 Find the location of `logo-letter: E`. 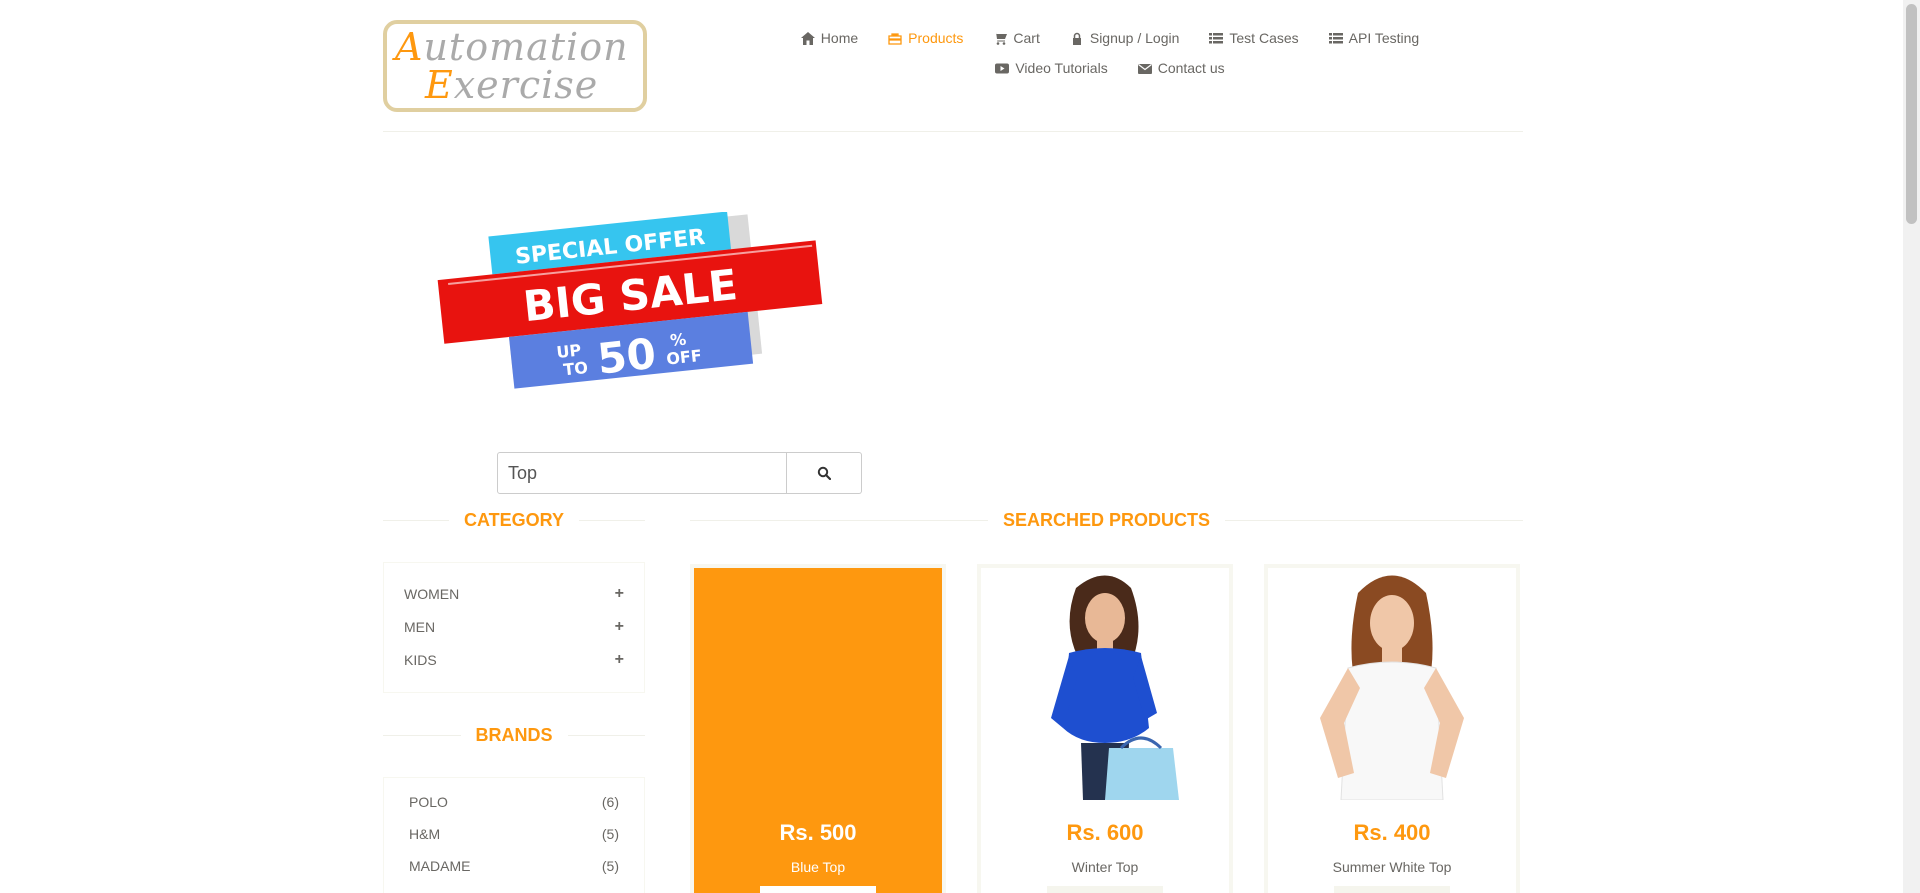

logo-letter: E is located at coordinates (439, 85).